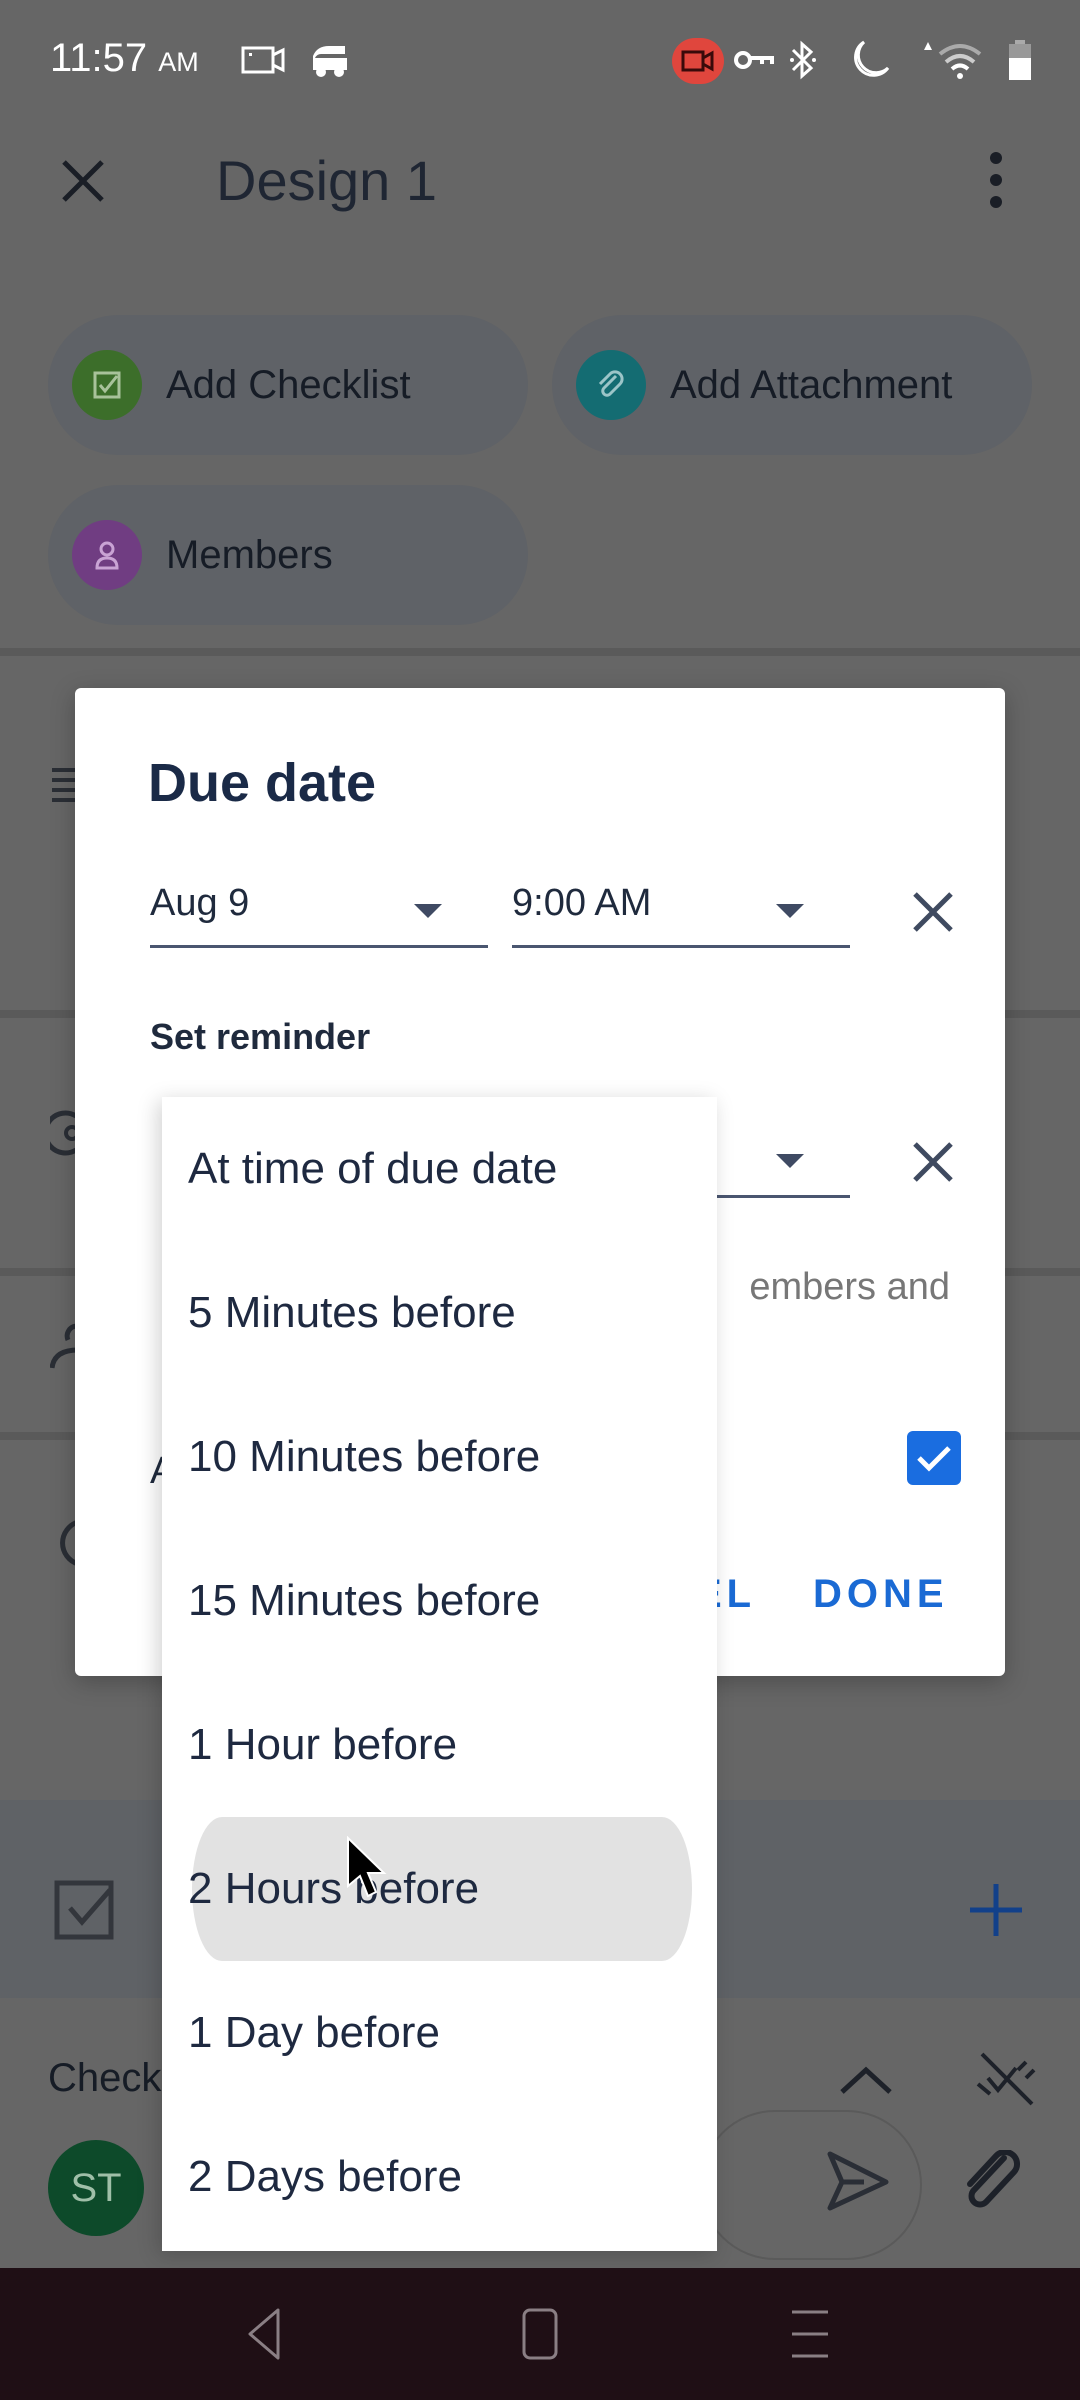  What do you see at coordinates (994, 2183) in the screenshot?
I see `attachment-clip-icon` at bounding box center [994, 2183].